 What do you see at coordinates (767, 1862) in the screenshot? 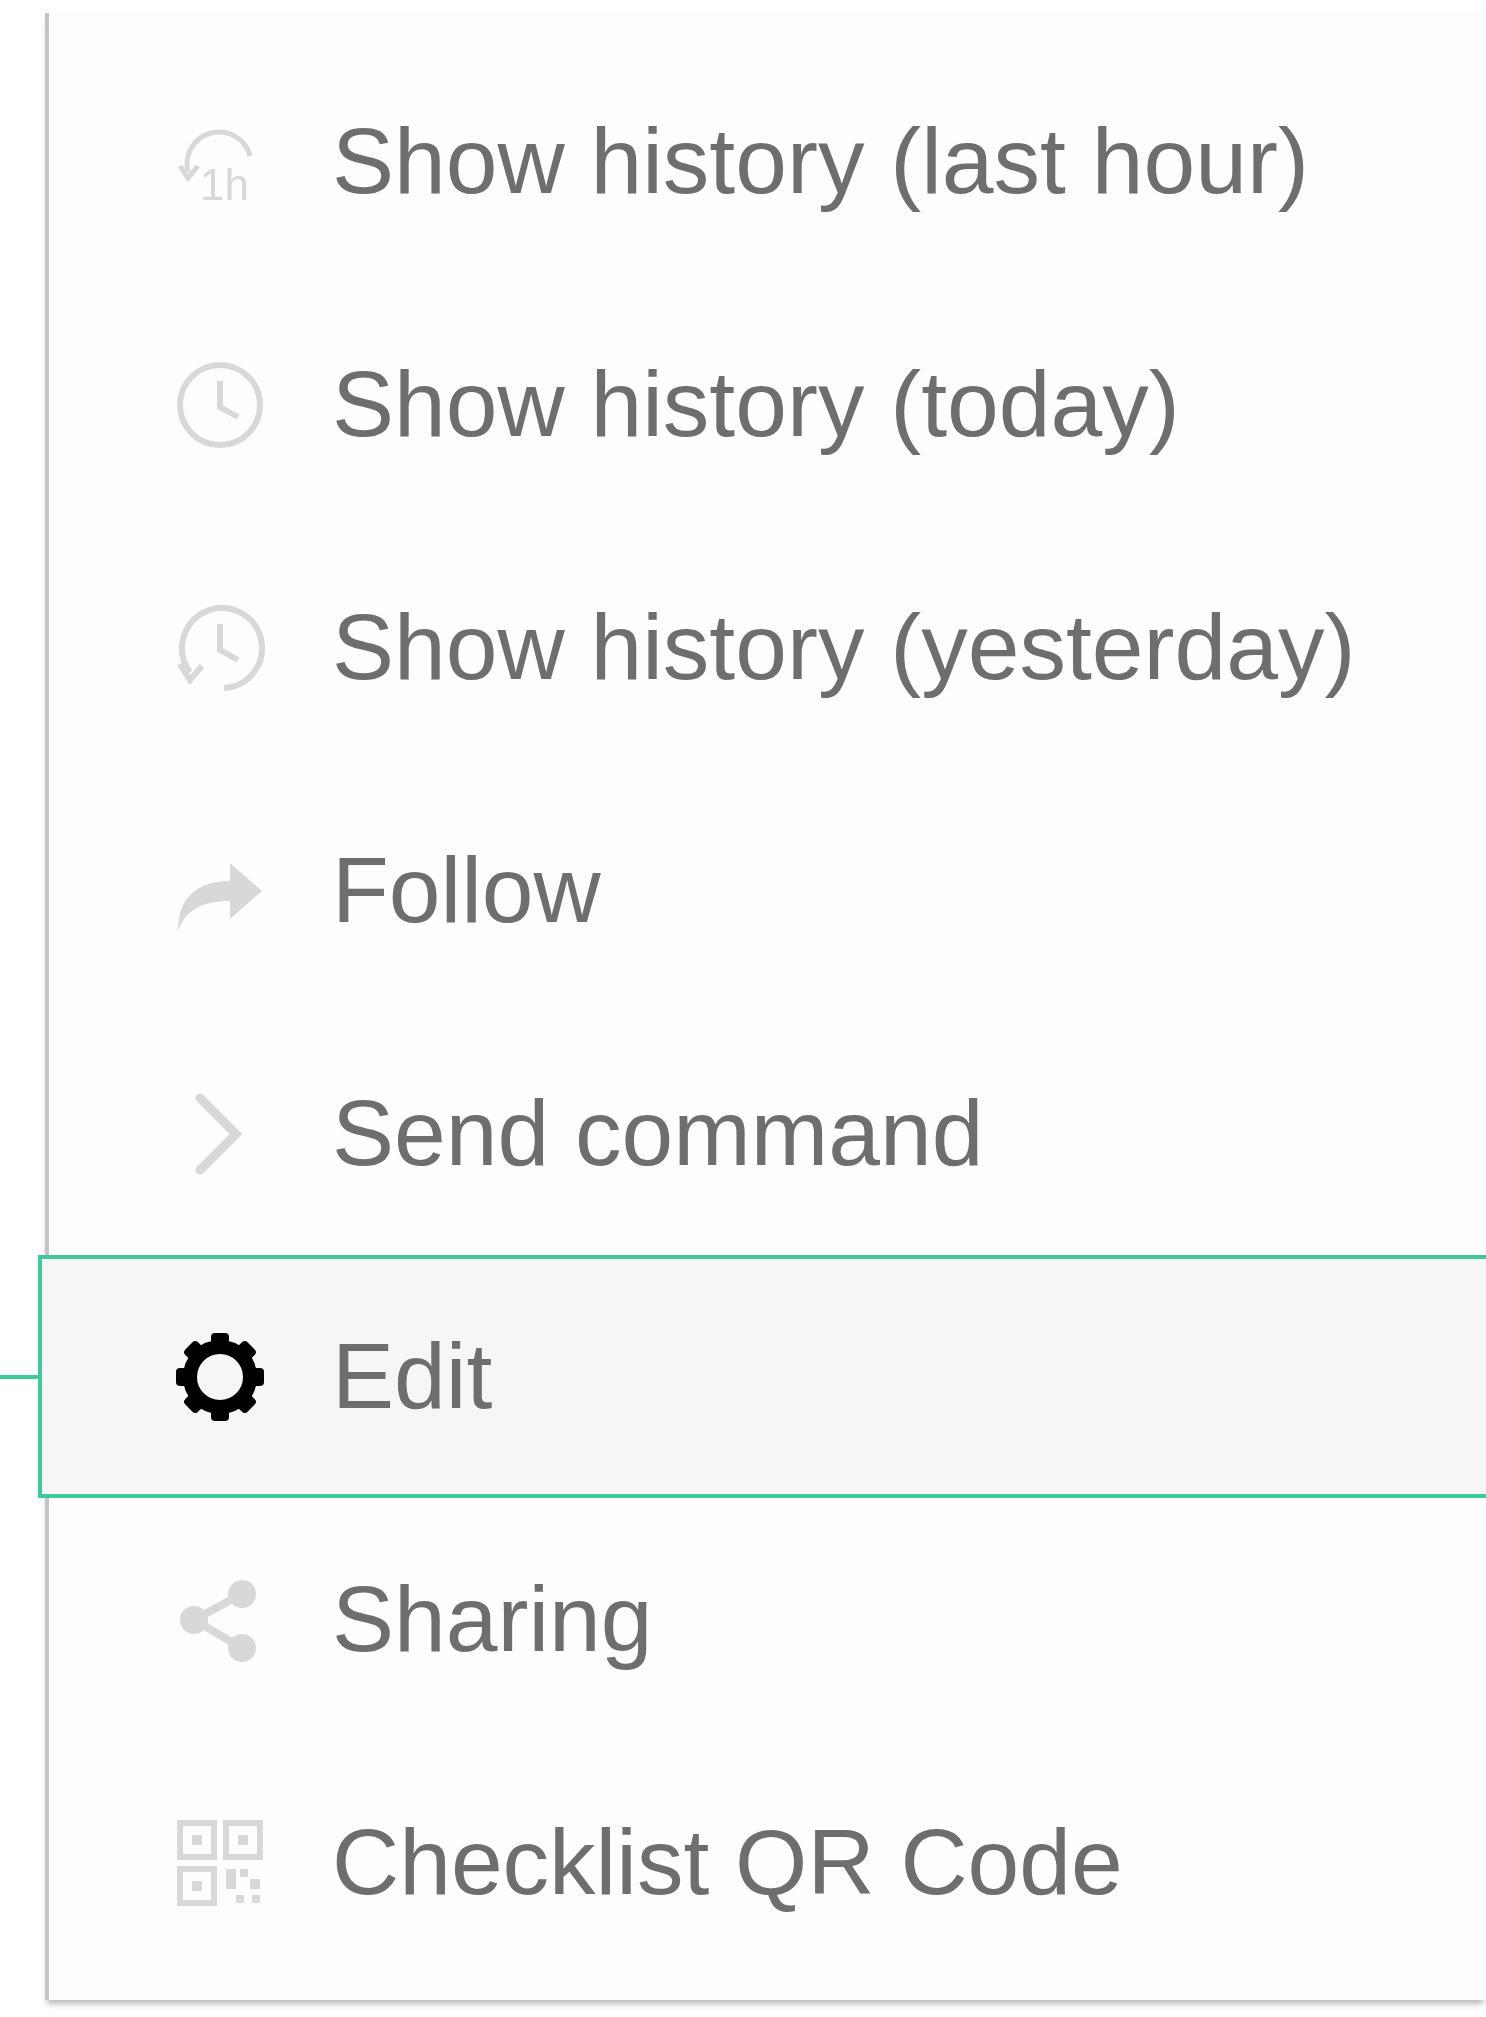
I see `menu-item: Checklist QR Code` at bounding box center [767, 1862].